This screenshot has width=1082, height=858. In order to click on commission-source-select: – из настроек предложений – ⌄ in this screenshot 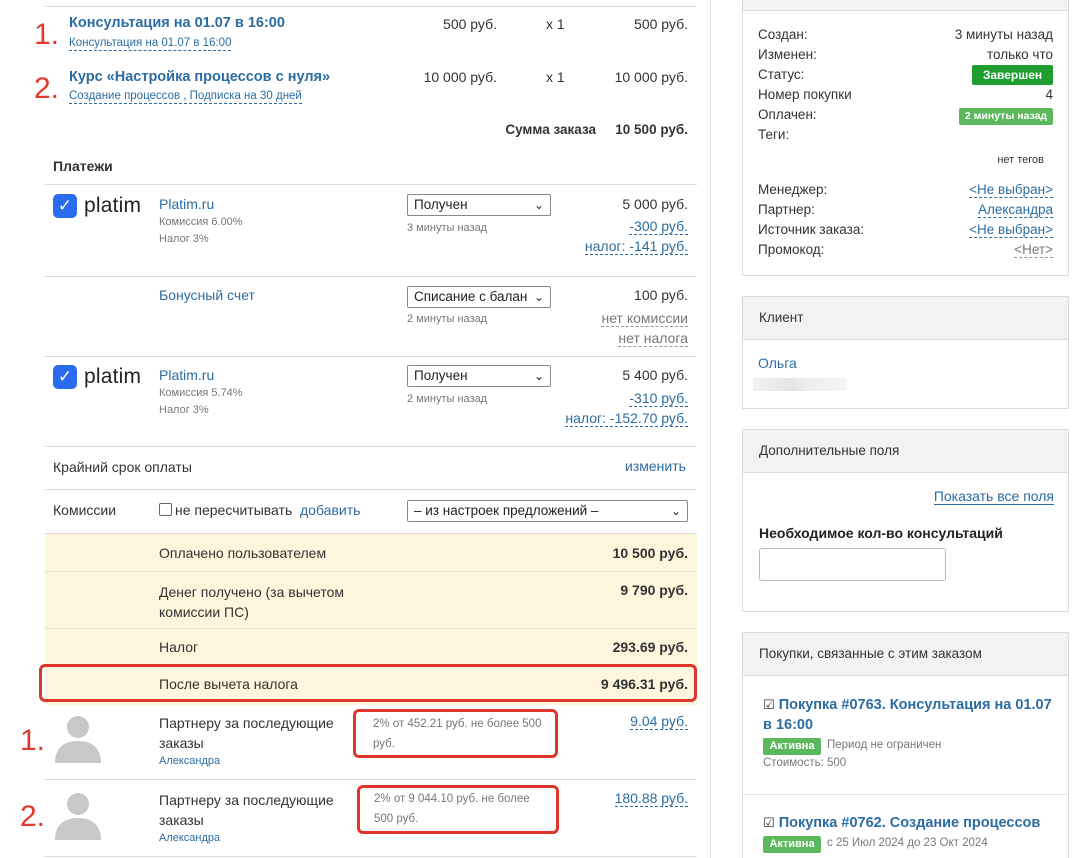, I will do `click(547, 511)`.